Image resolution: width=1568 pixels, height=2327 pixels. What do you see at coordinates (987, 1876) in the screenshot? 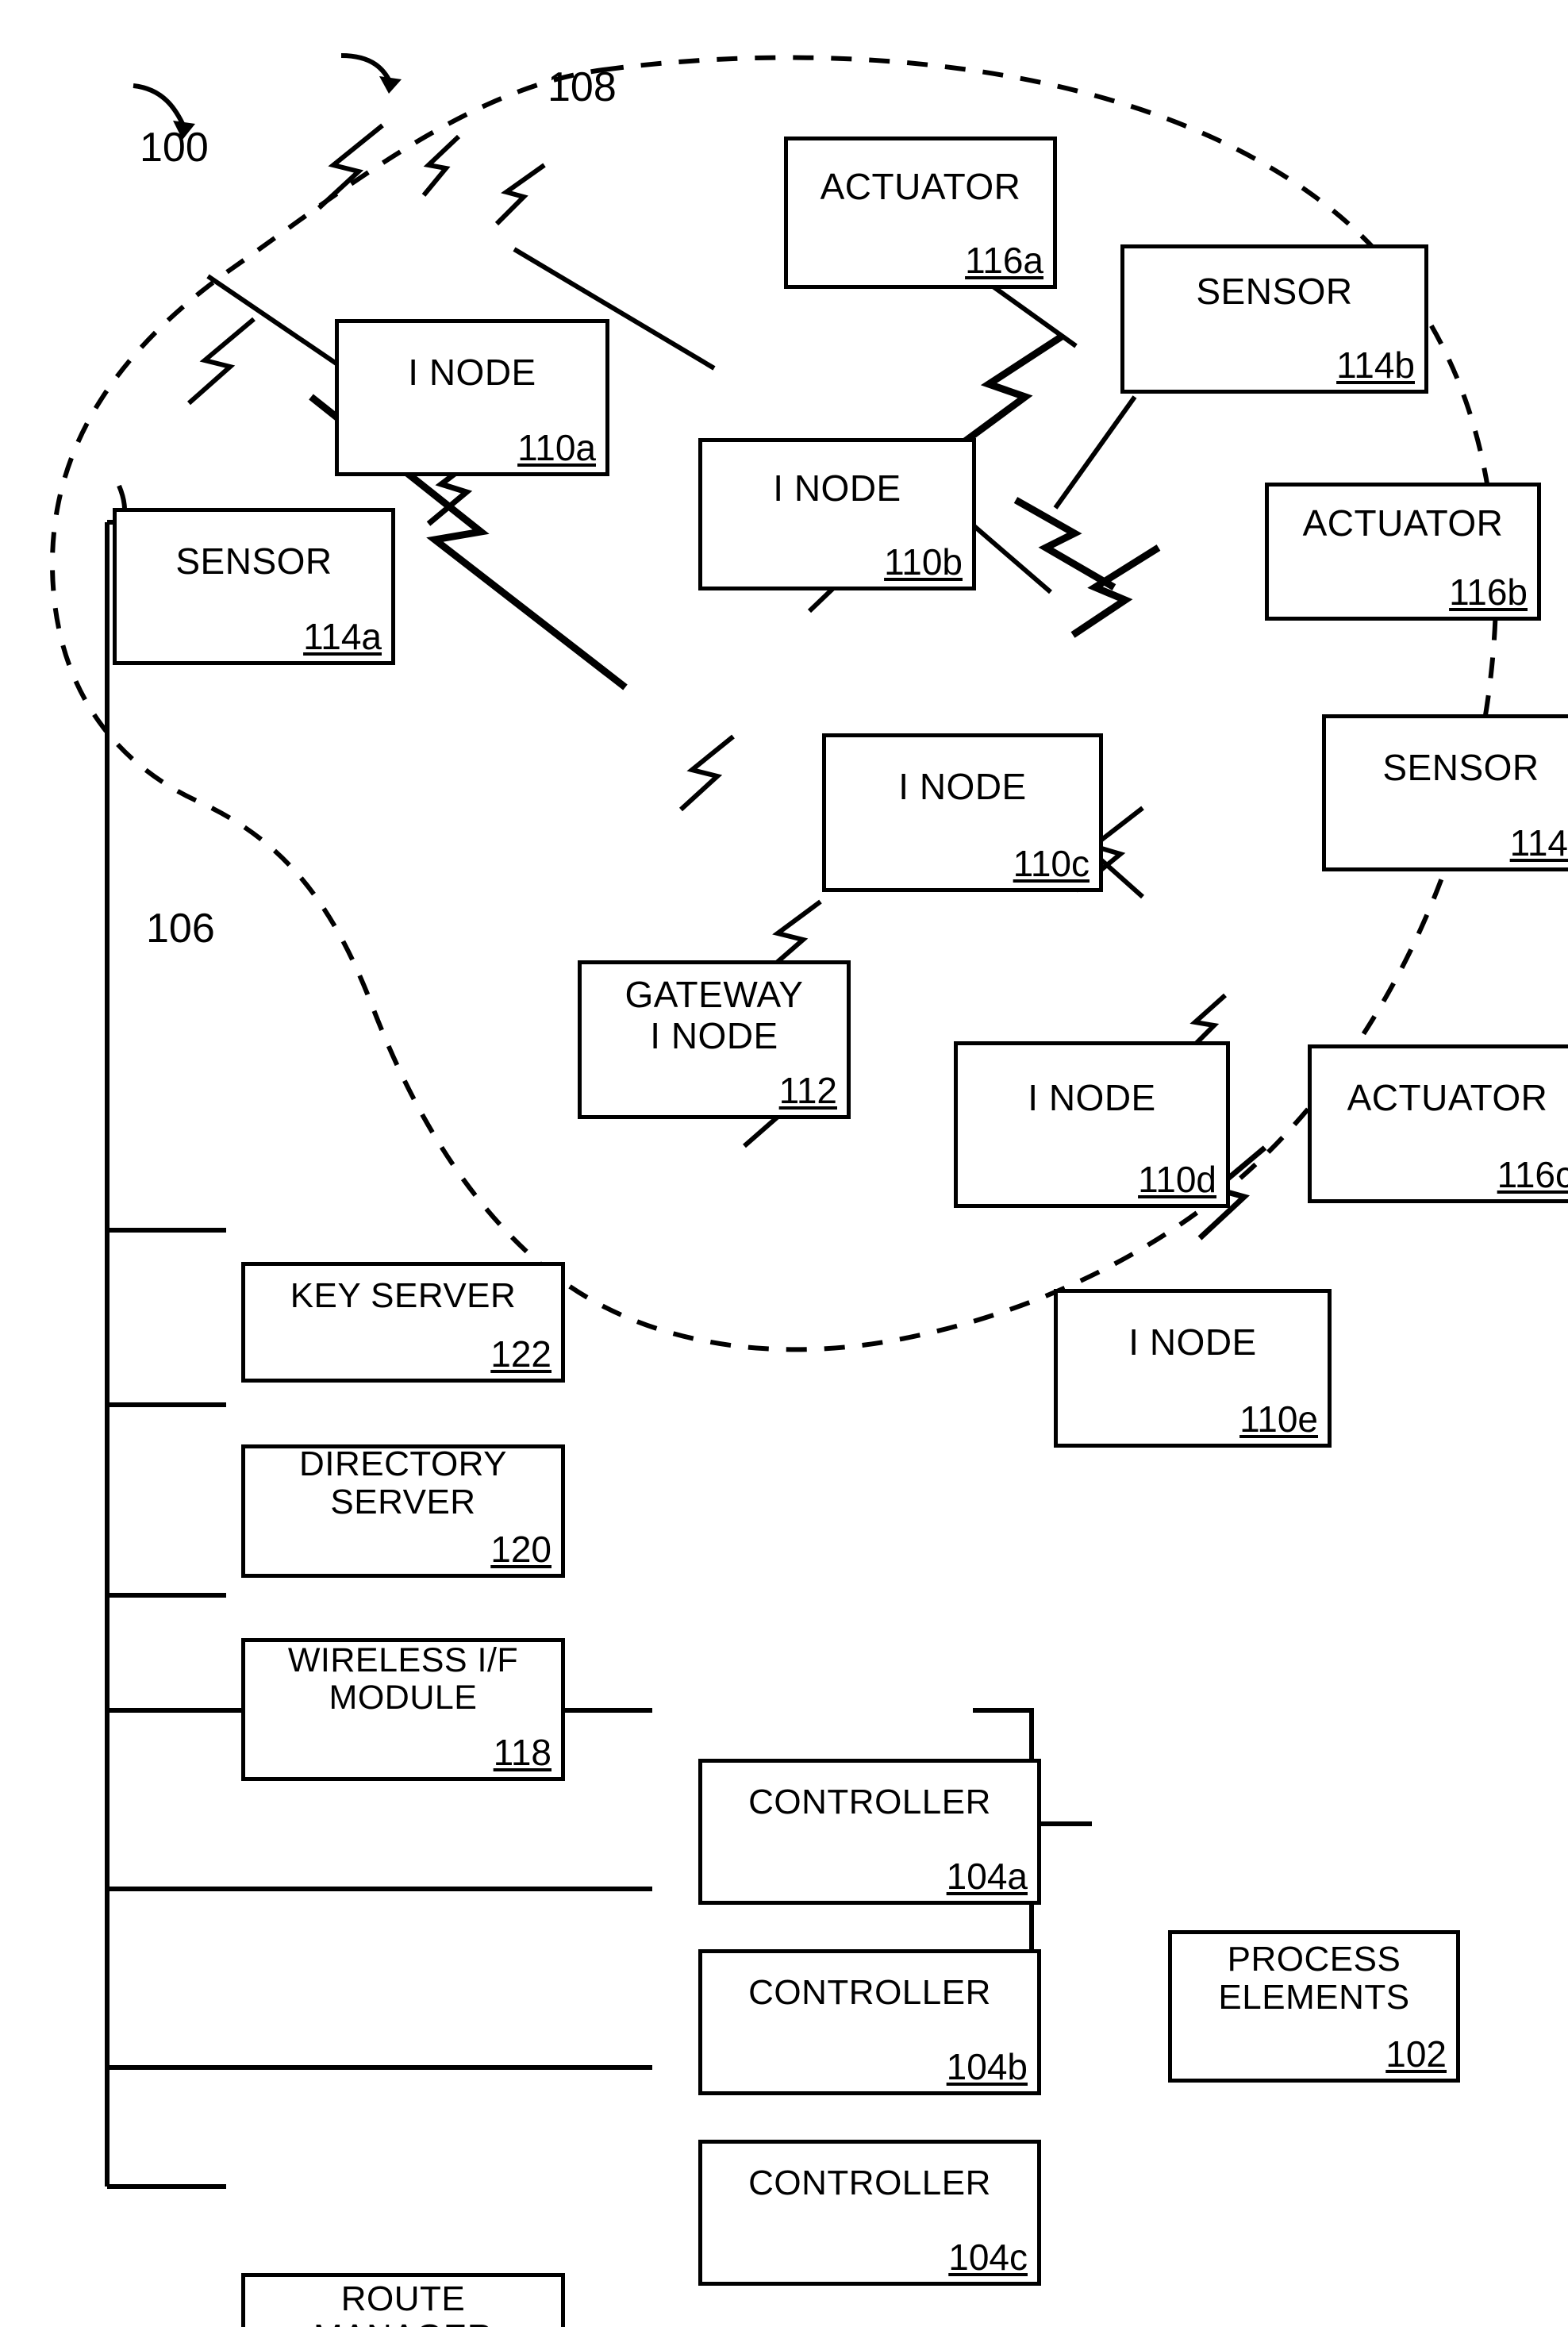
I see `node-reference: 104a` at bounding box center [987, 1876].